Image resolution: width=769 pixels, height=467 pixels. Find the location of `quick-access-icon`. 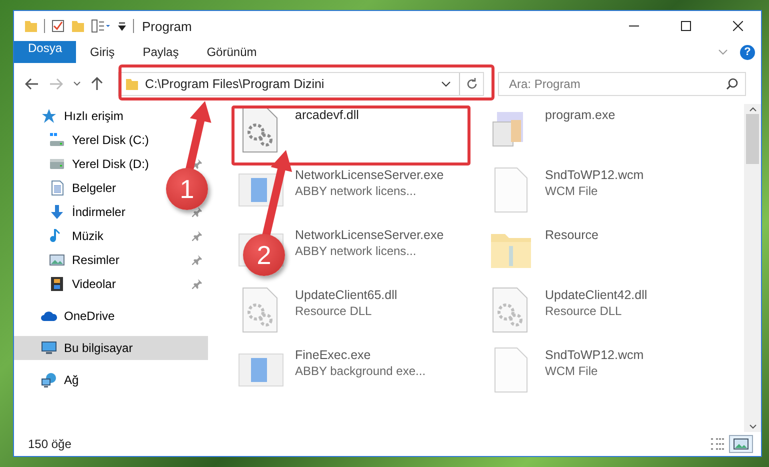

quick-access-icon is located at coordinates (49, 116).